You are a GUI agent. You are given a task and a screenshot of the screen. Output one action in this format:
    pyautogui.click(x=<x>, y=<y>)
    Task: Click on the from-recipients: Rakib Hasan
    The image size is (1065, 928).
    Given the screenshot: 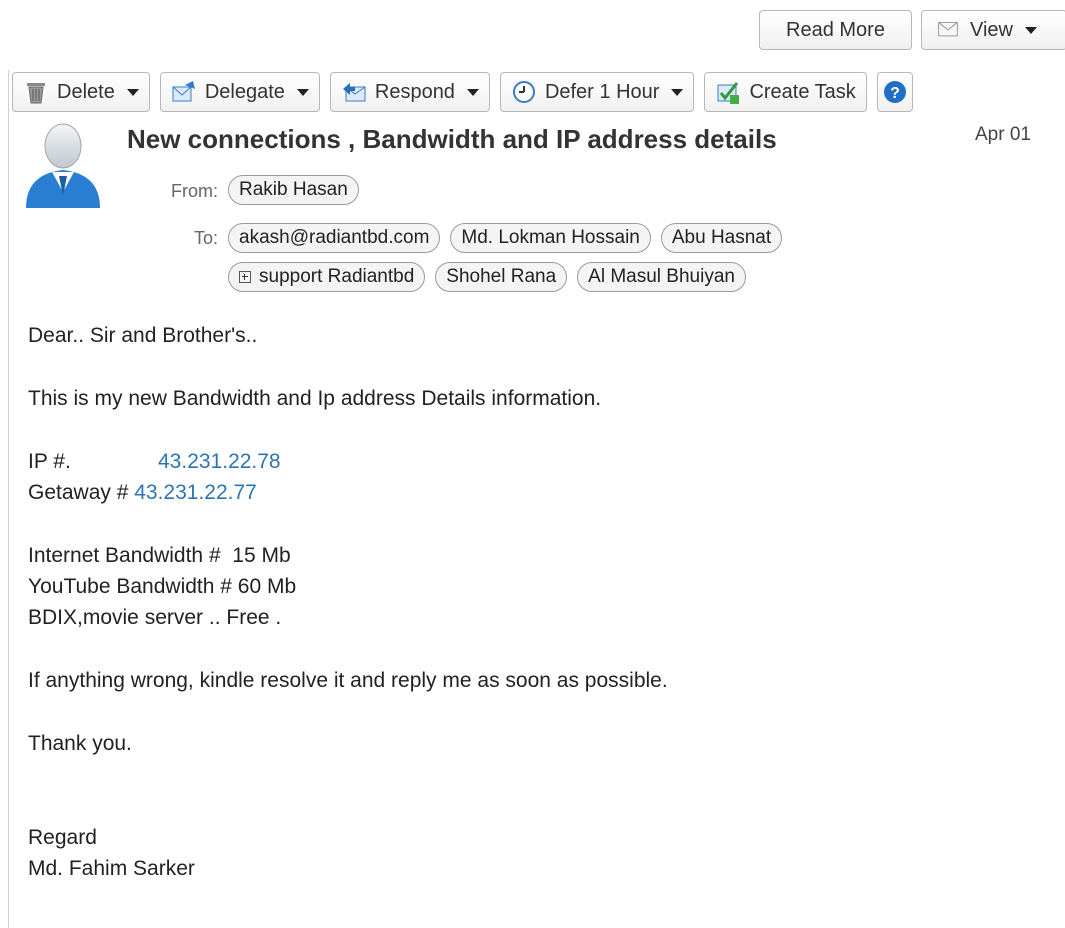 What is the action you would take?
    pyautogui.click(x=293, y=190)
    